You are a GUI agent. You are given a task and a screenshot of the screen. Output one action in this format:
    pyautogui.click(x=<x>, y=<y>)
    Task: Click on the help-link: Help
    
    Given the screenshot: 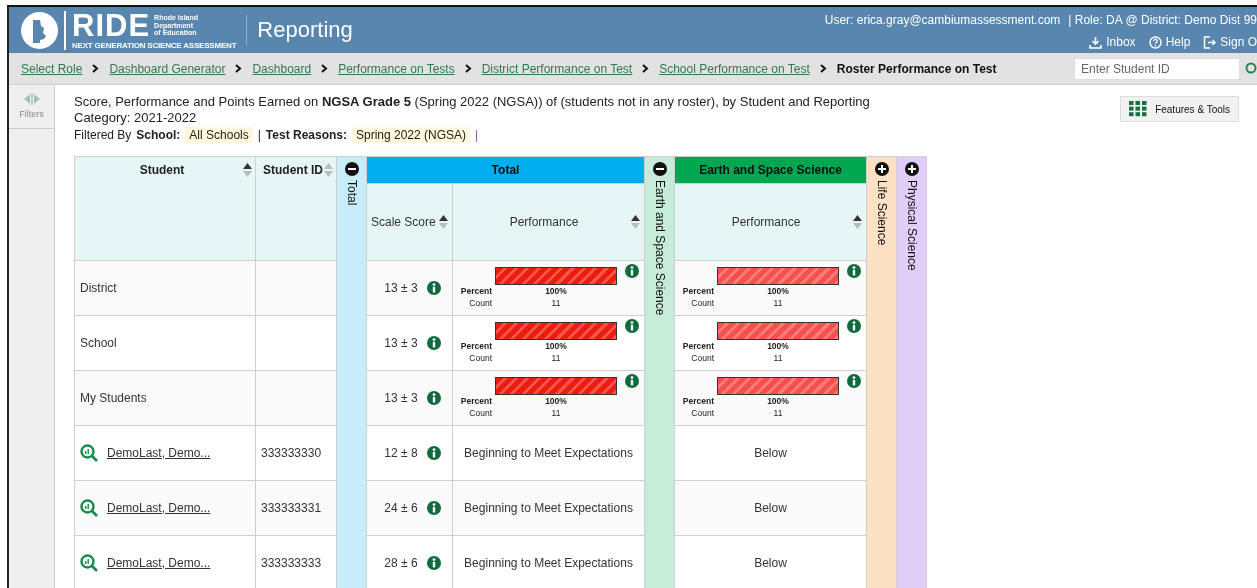 What is the action you would take?
    pyautogui.click(x=1169, y=42)
    